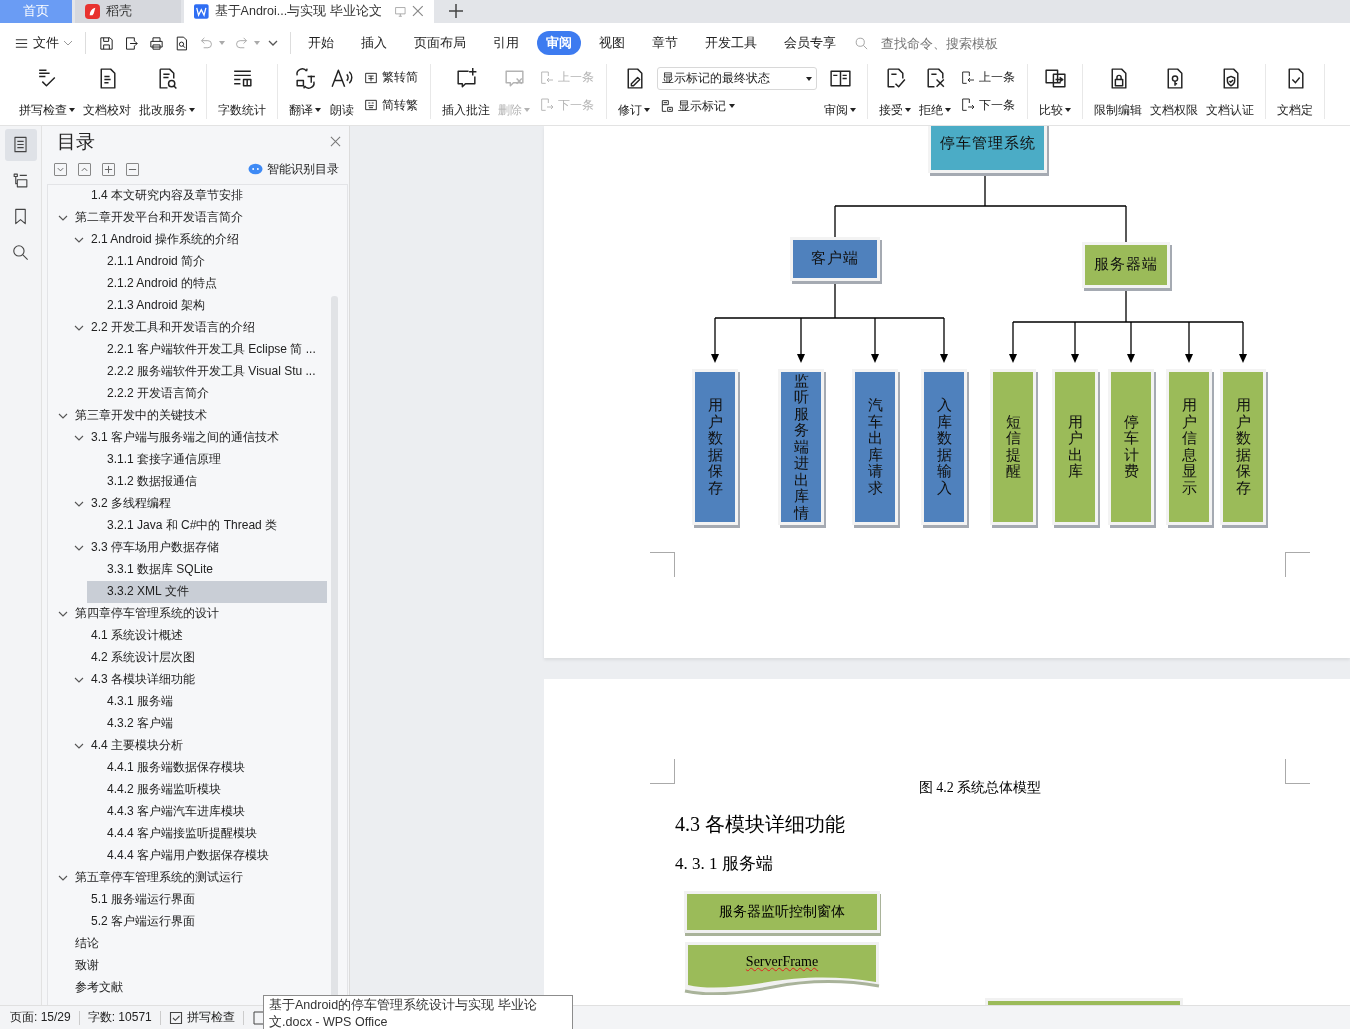  Describe the element at coordinates (840, 91) in the screenshot. I see `ribbon-button: 审阅` at that location.